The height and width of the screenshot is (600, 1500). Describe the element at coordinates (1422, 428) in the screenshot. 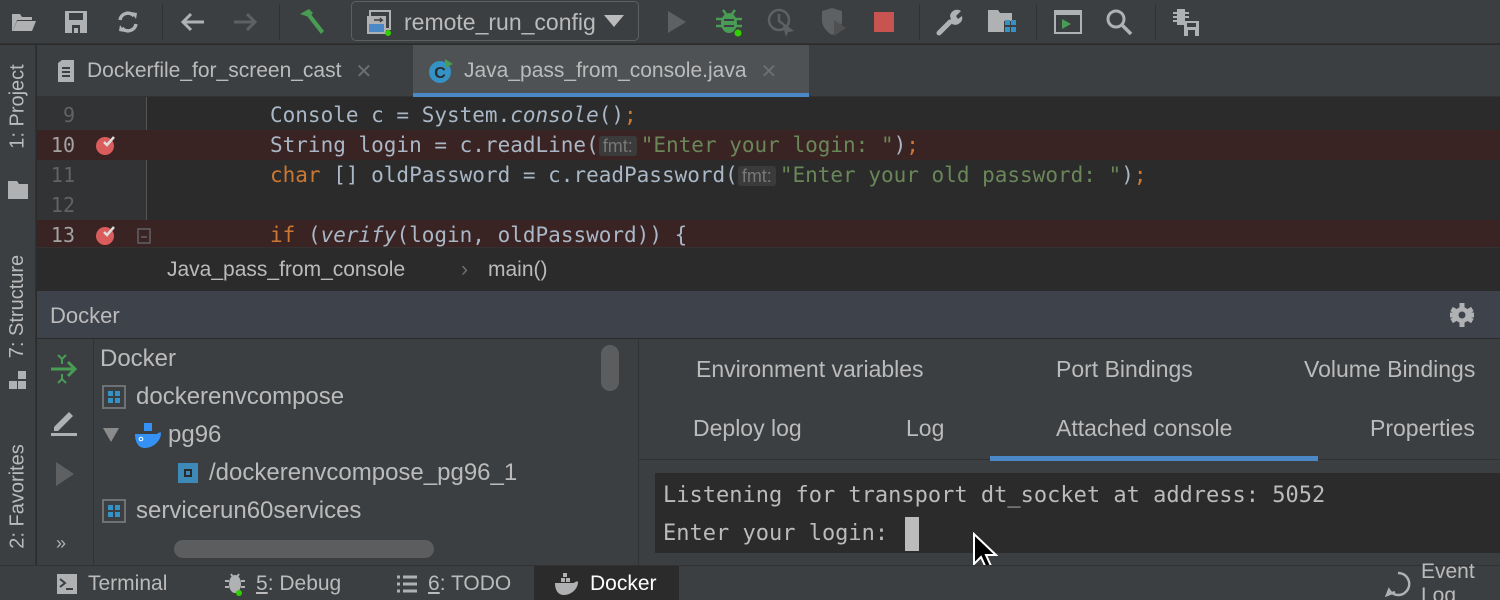

I see `tab-properties: Properties` at that location.